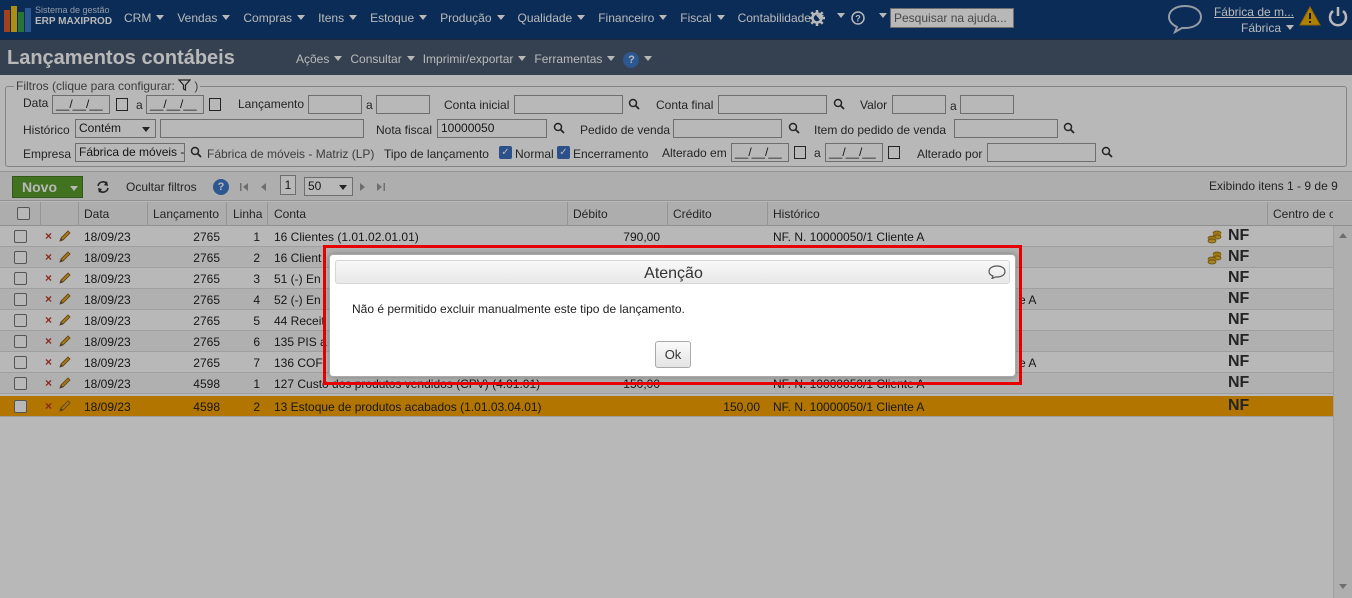  I want to click on ok-button: Ok, so click(673, 354).